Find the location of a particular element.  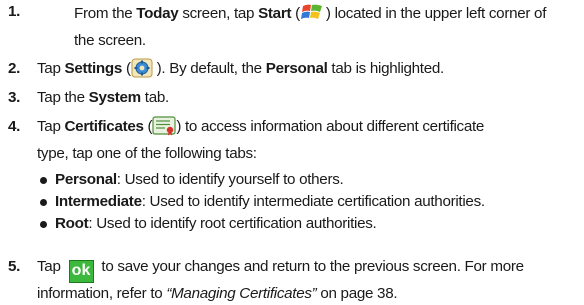

step-number: 2. is located at coordinates (14, 68).